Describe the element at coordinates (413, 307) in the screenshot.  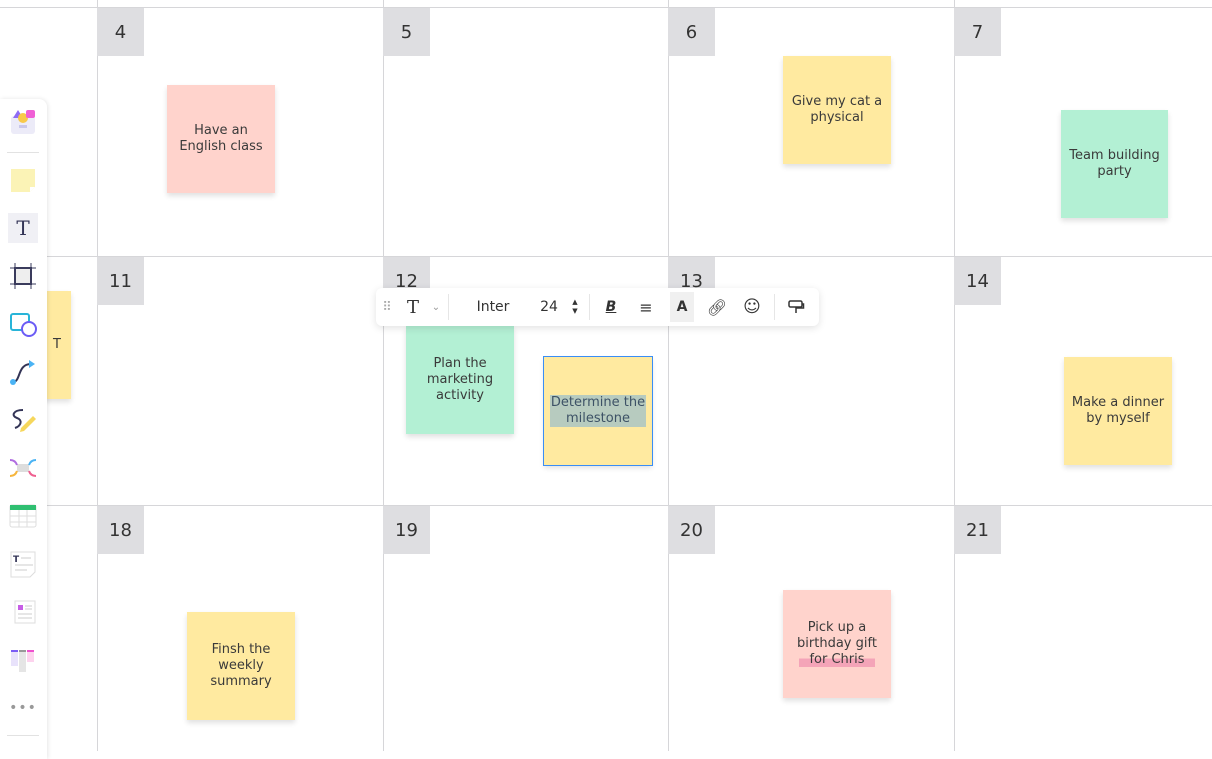
I see `text-type-icon: T` at that location.